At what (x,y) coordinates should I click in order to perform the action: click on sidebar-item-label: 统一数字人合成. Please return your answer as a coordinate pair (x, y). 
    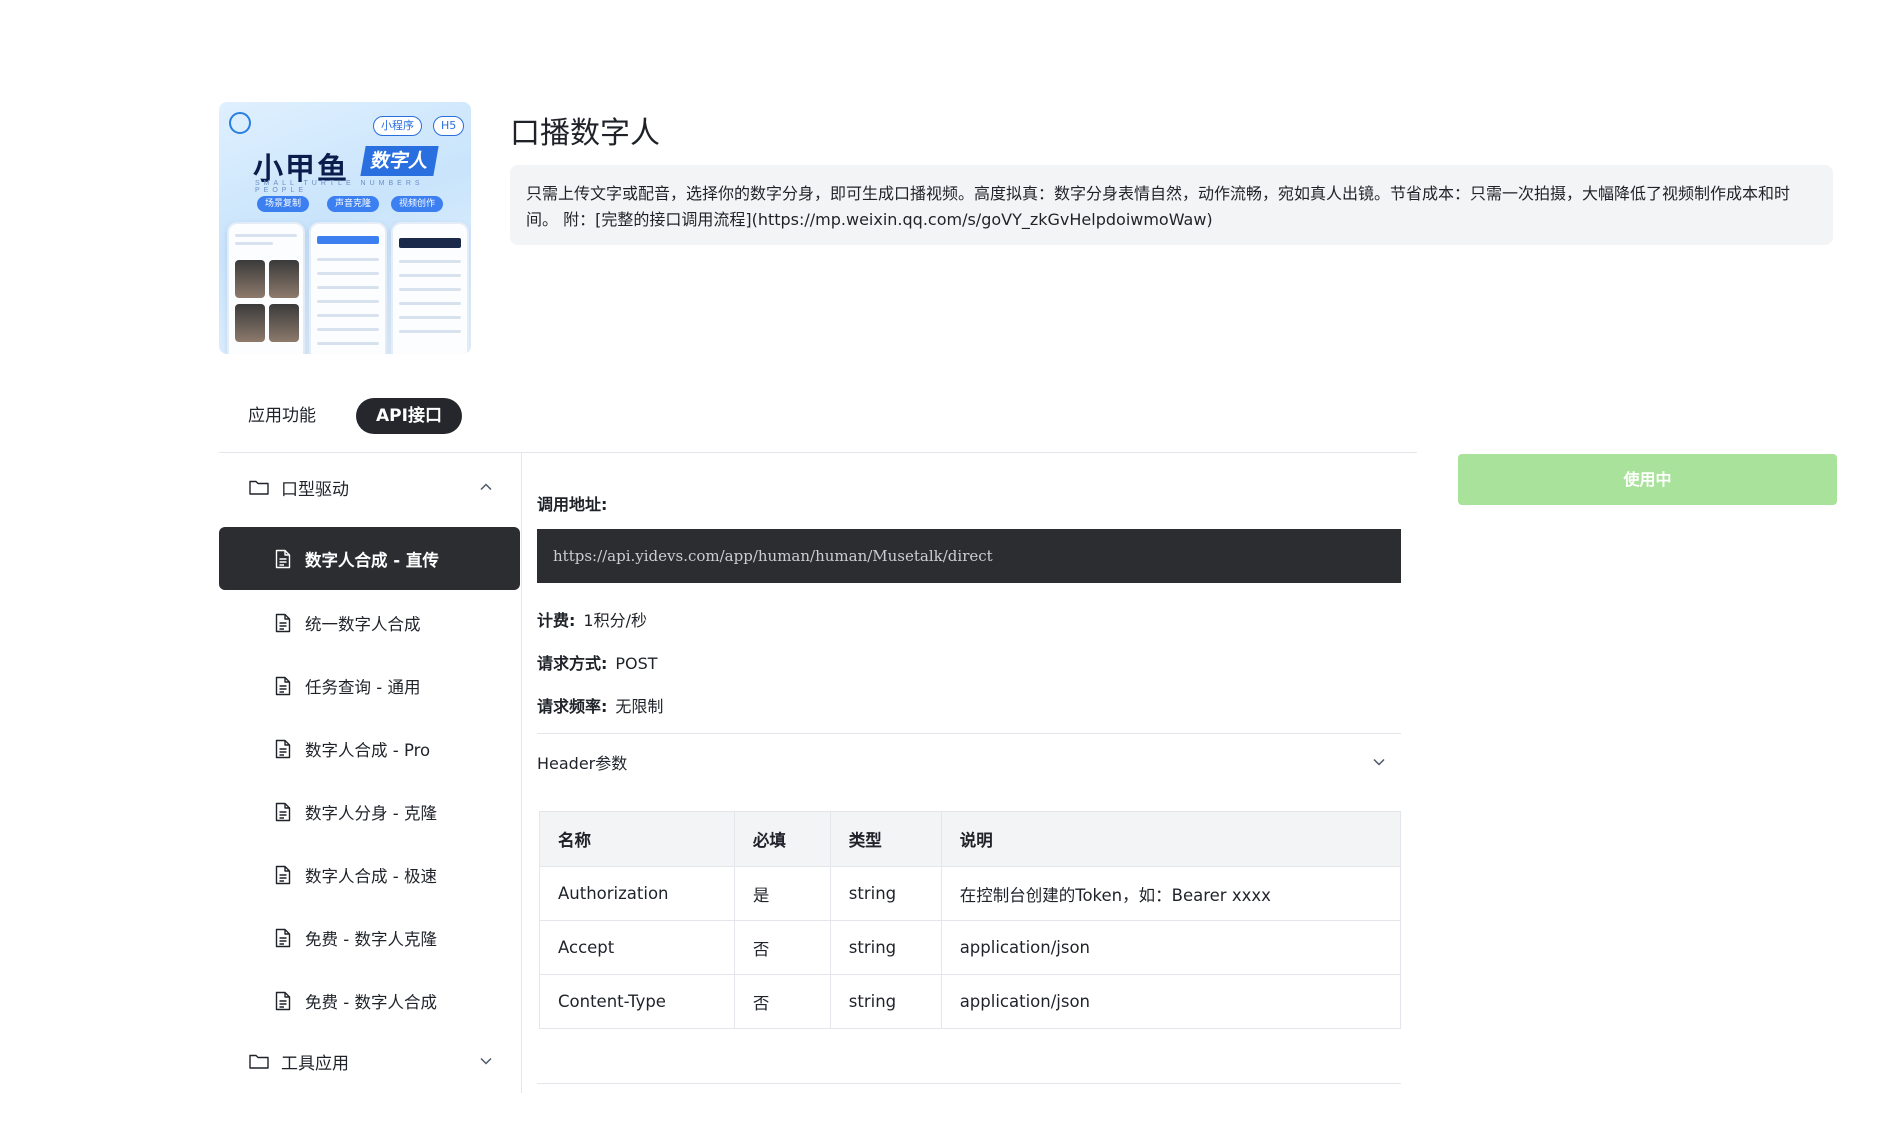
    Looking at the image, I should click on (363, 624).